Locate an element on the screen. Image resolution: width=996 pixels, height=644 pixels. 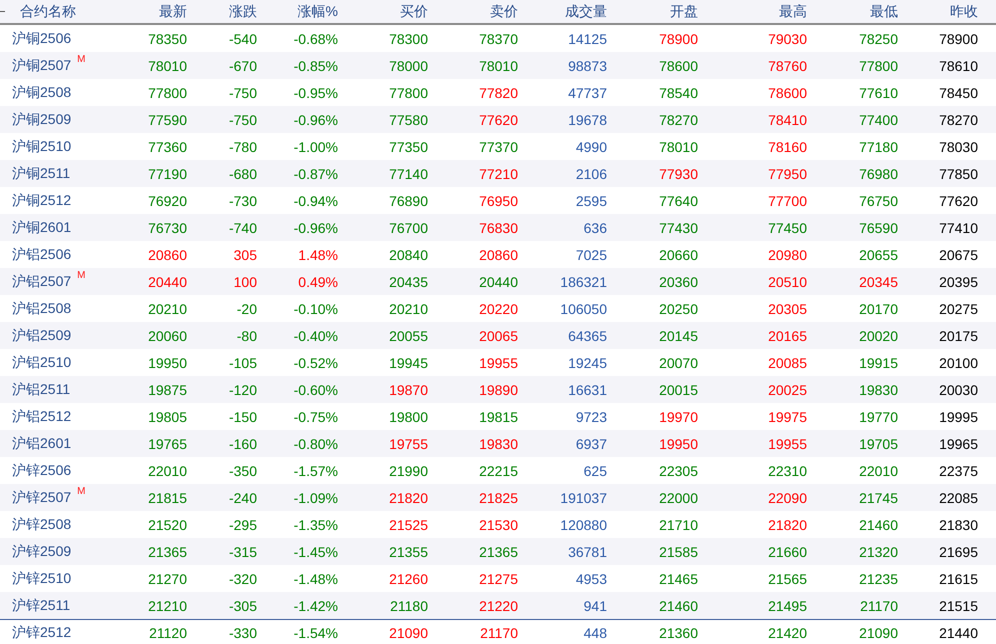
main-contract-label: M is located at coordinates (81, 492).